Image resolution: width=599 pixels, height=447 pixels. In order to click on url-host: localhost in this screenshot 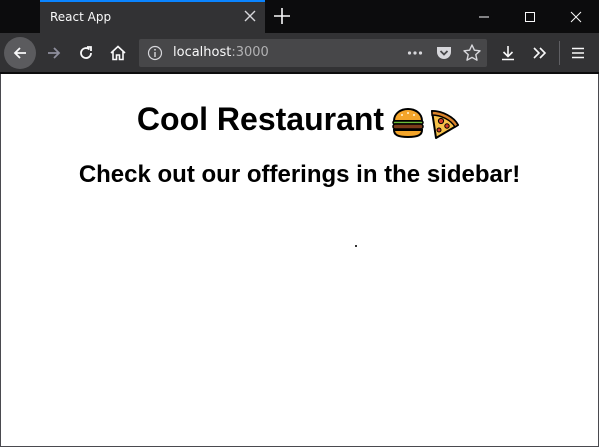, I will do `click(202, 52)`.